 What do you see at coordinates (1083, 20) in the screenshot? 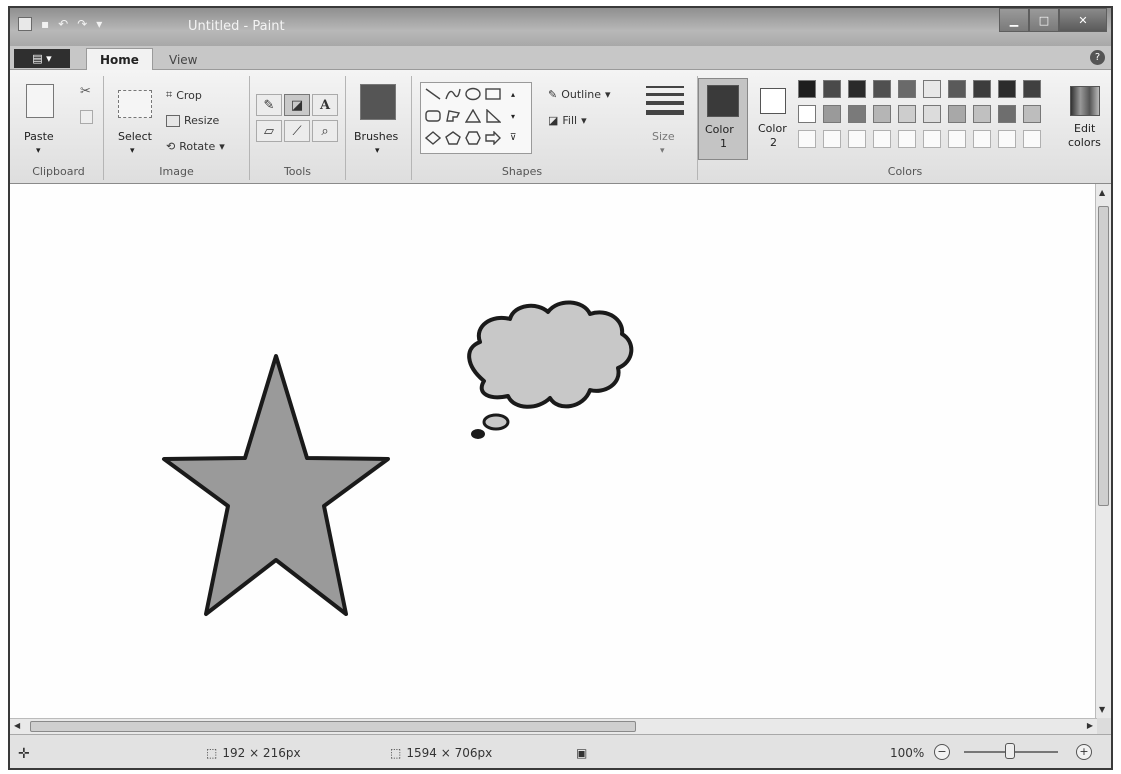
I see `close-button: ✕` at bounding box center [1083, 20].